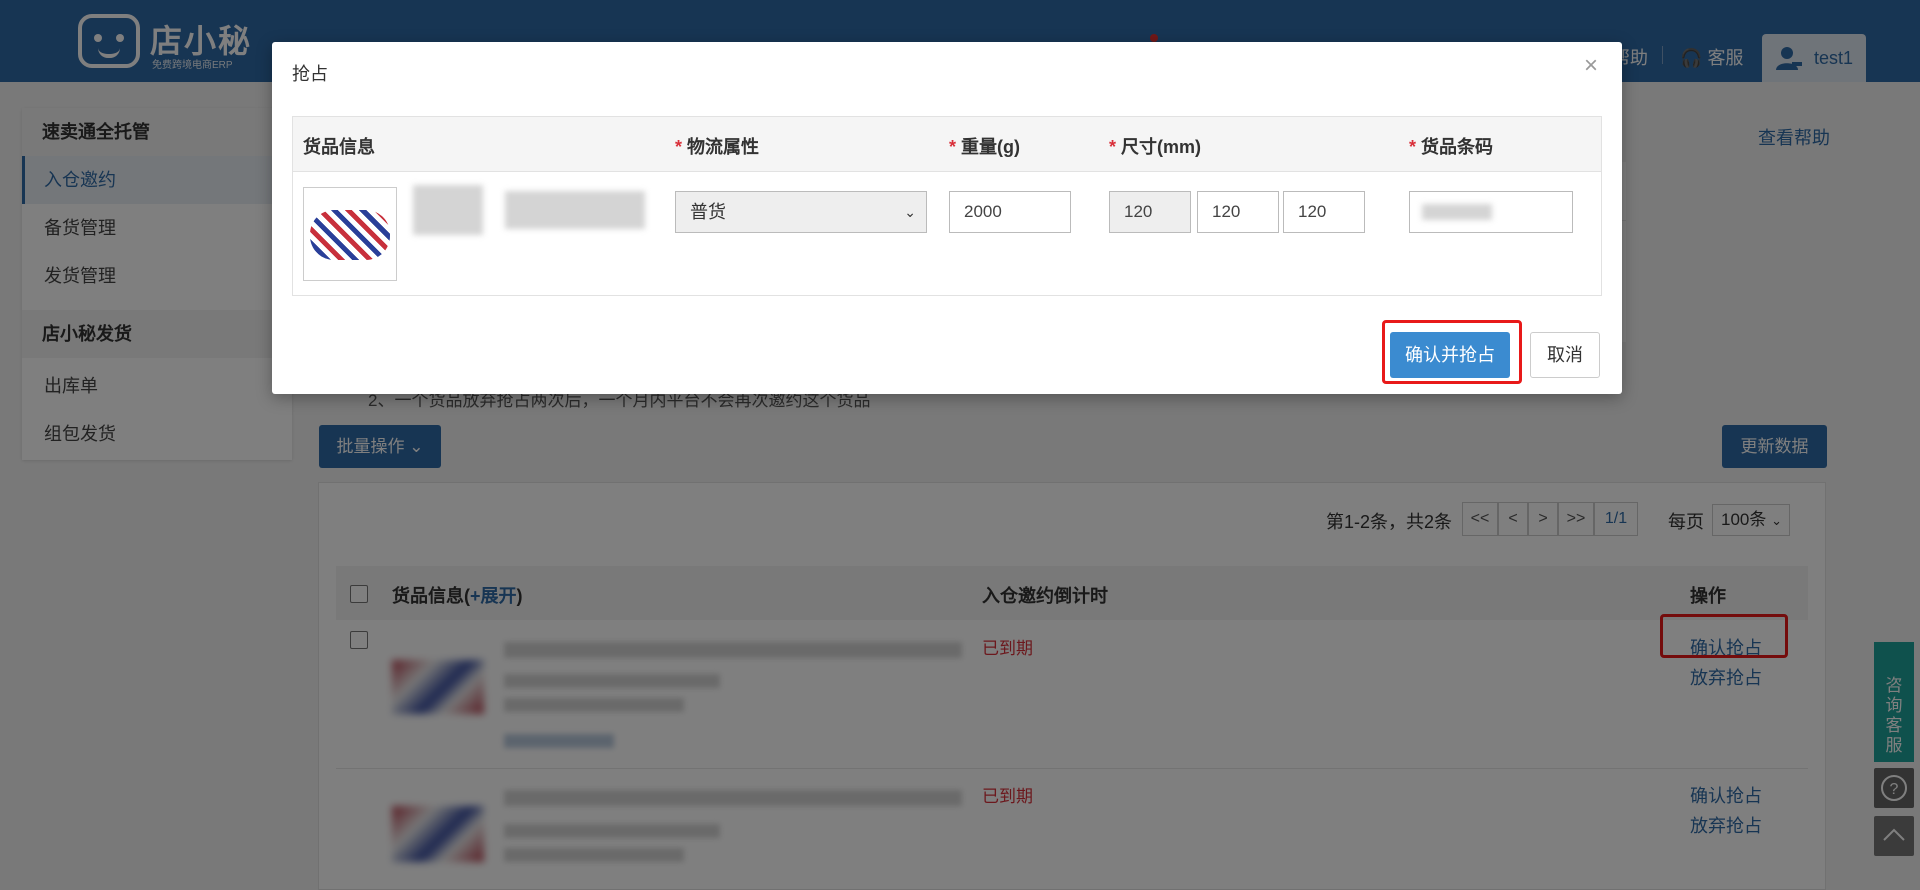  What do you see at coordinates (1451, 147) in the screenshot?
I see `header-barcode: * 货品条码` at bounding box center [1451, 147].